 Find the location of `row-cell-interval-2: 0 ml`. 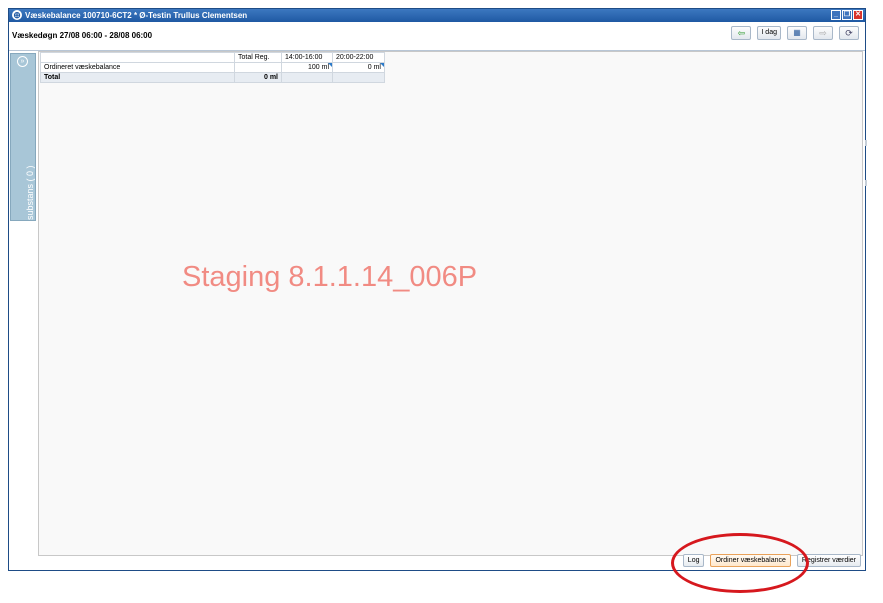

row-cell-interval-2: 0 ml is located at coordinates (358, 67).